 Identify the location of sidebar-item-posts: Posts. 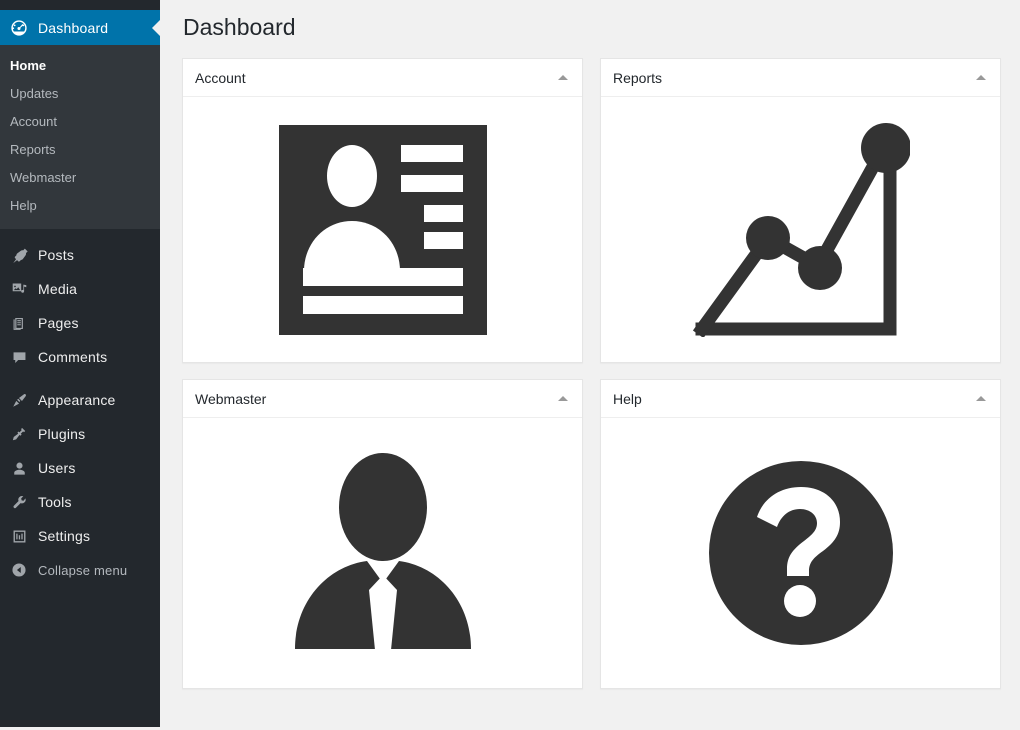
(80, 255).